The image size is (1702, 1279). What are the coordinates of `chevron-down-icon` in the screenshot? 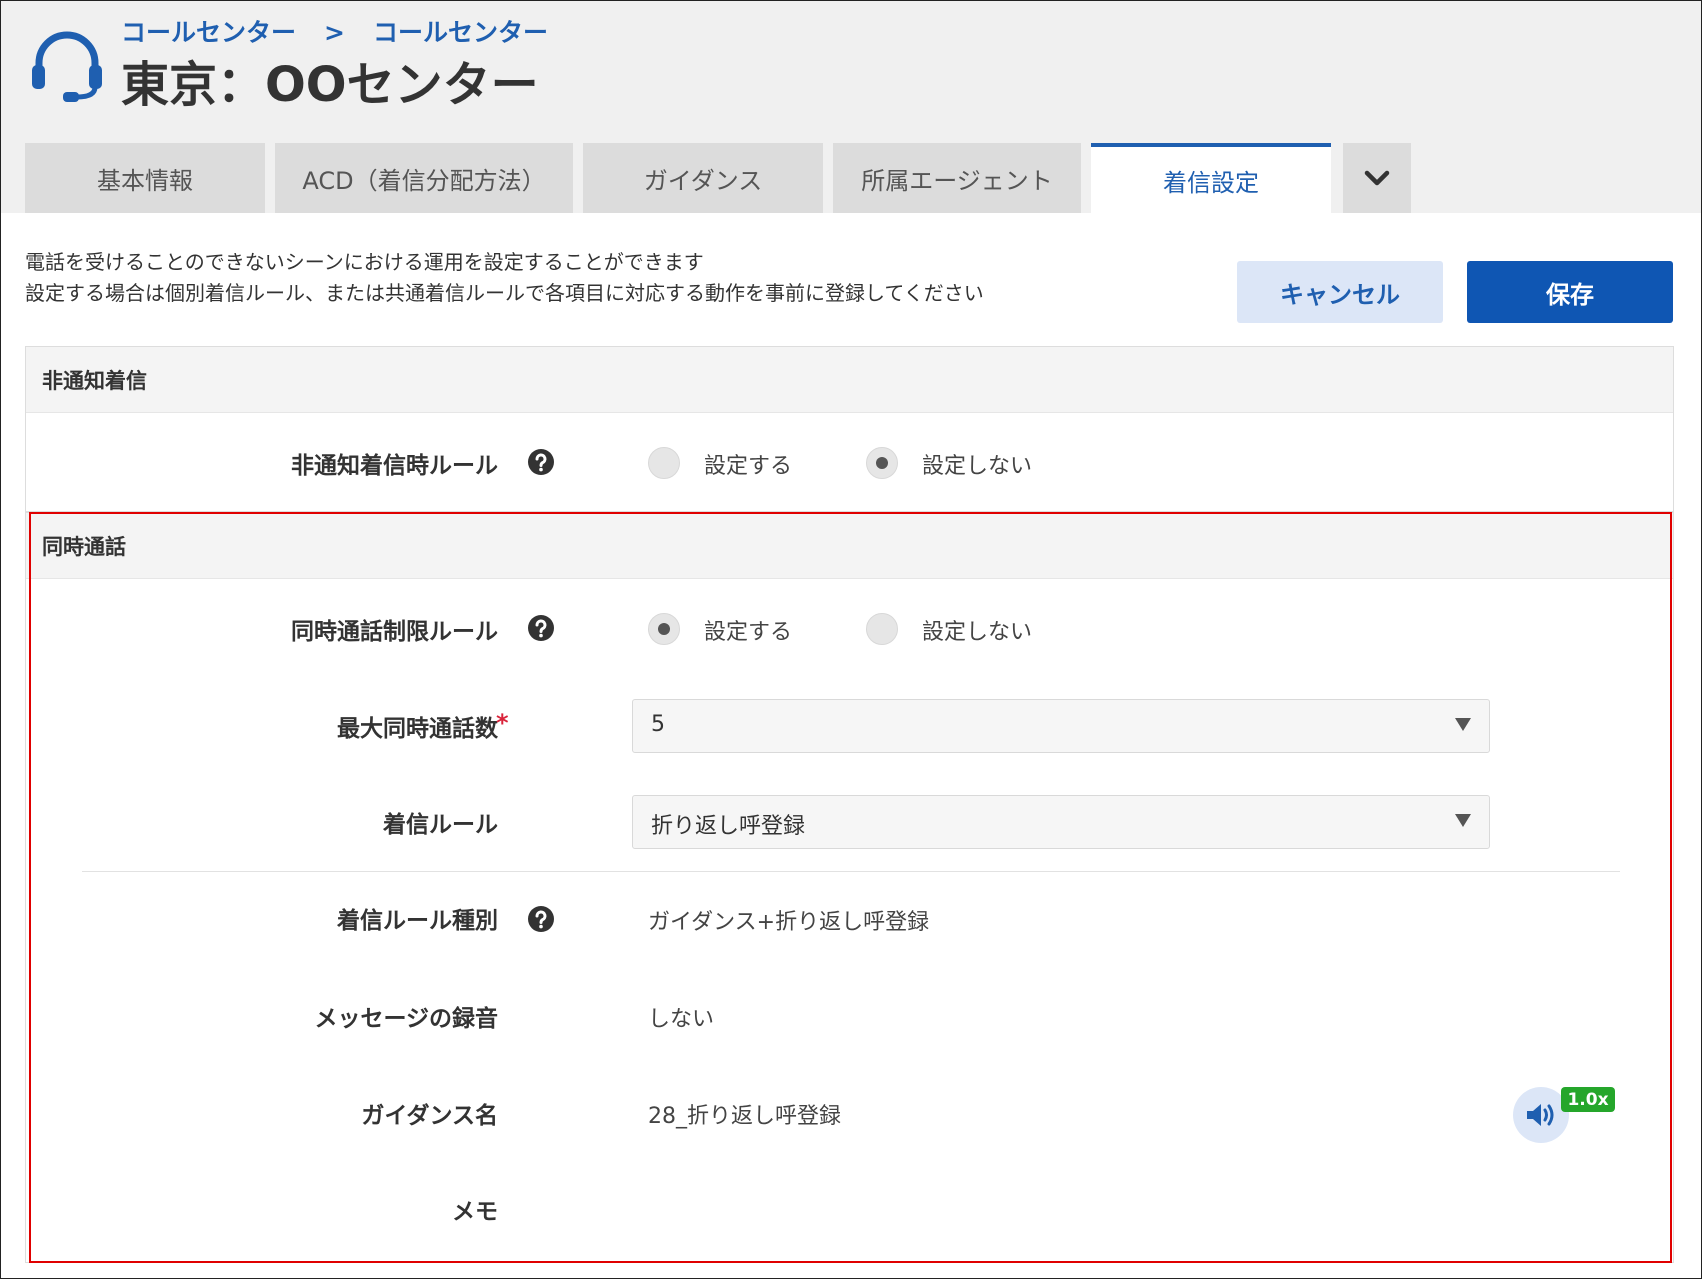 It's located at (1377, 178).